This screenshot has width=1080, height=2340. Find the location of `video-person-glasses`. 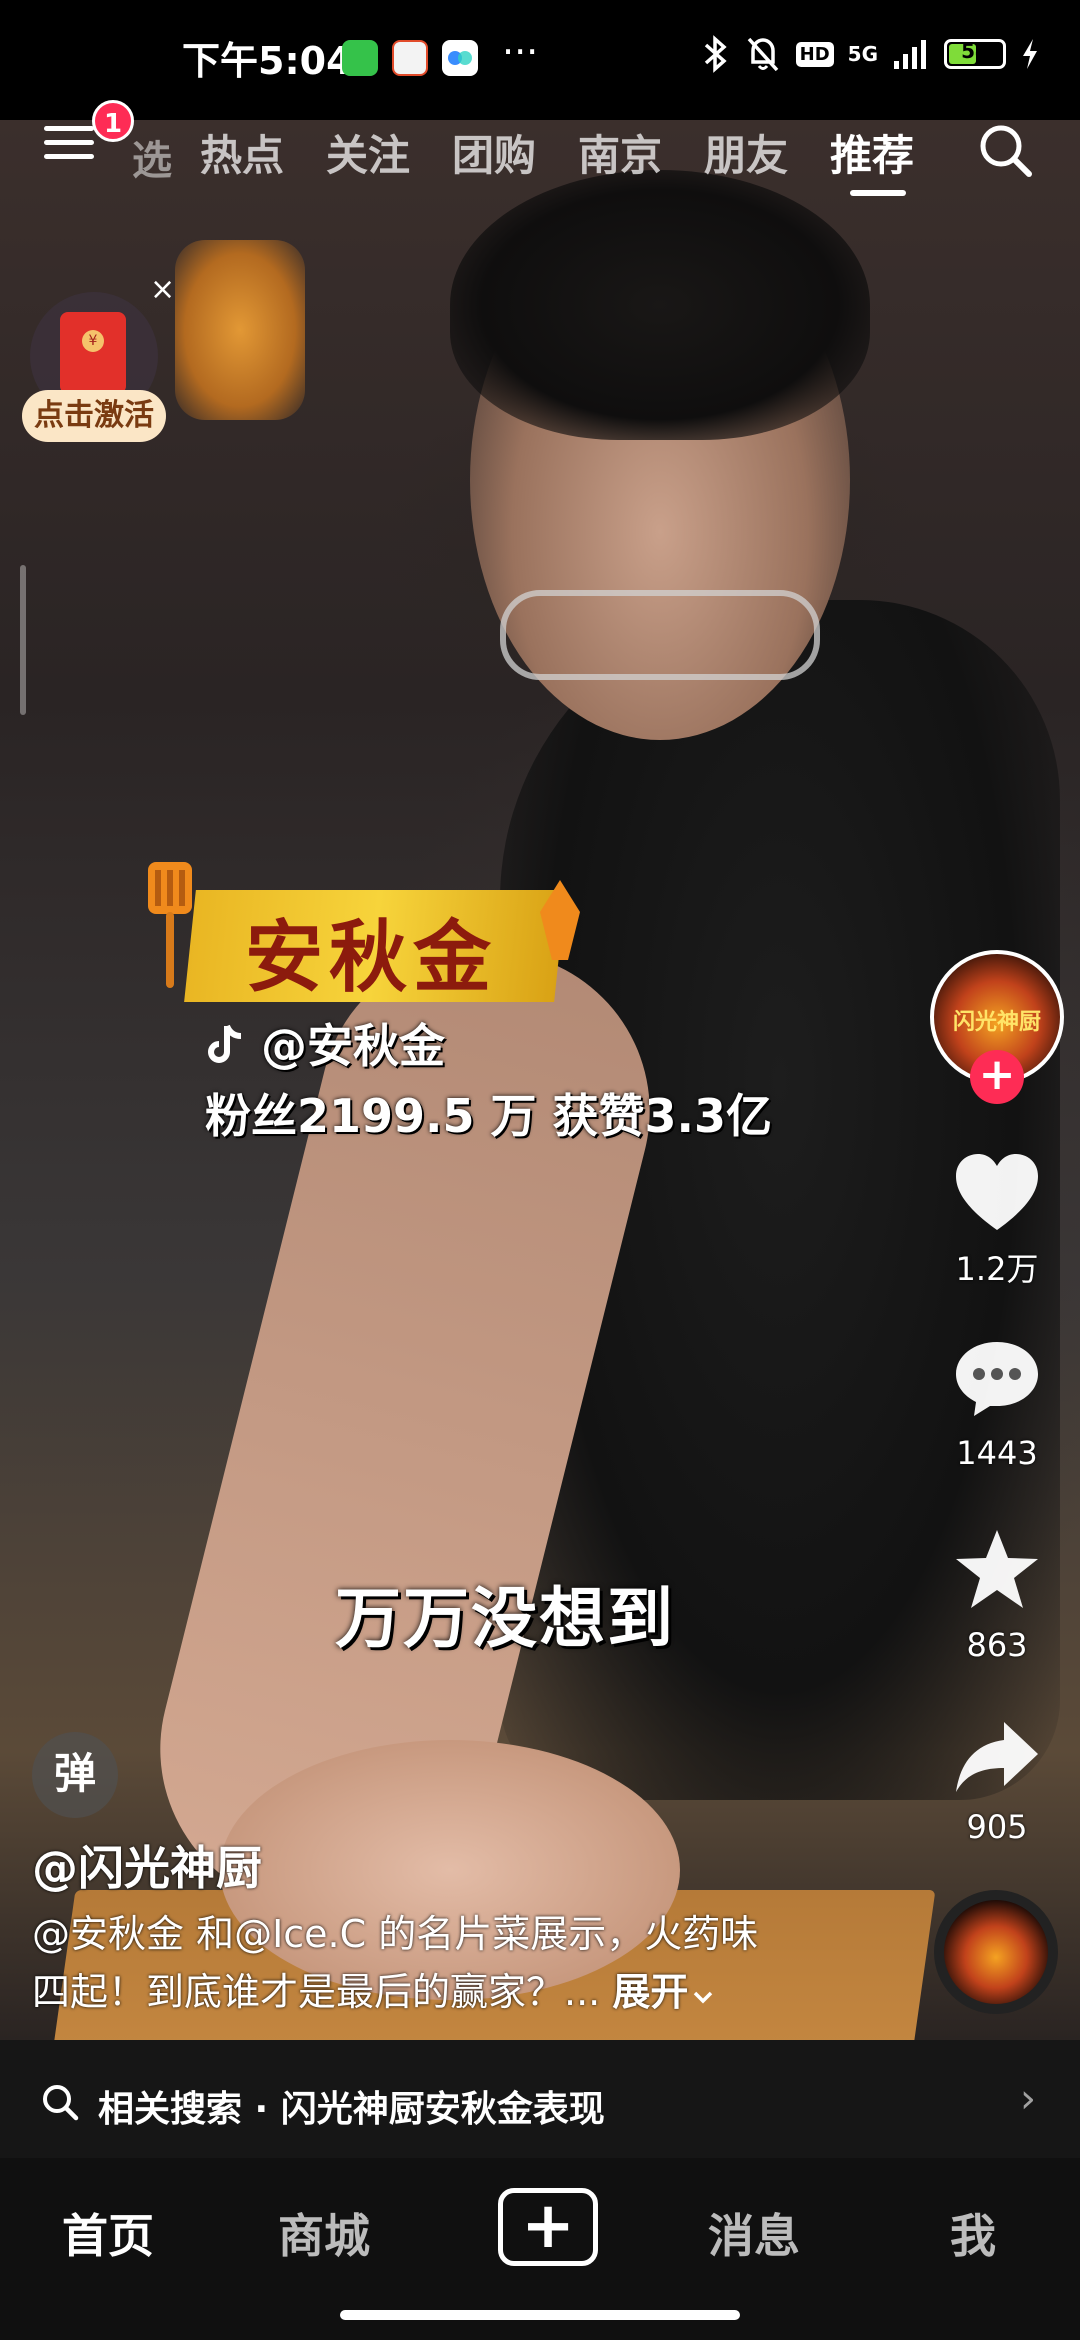

video-person-glasses is located at coordinates (660, 635).